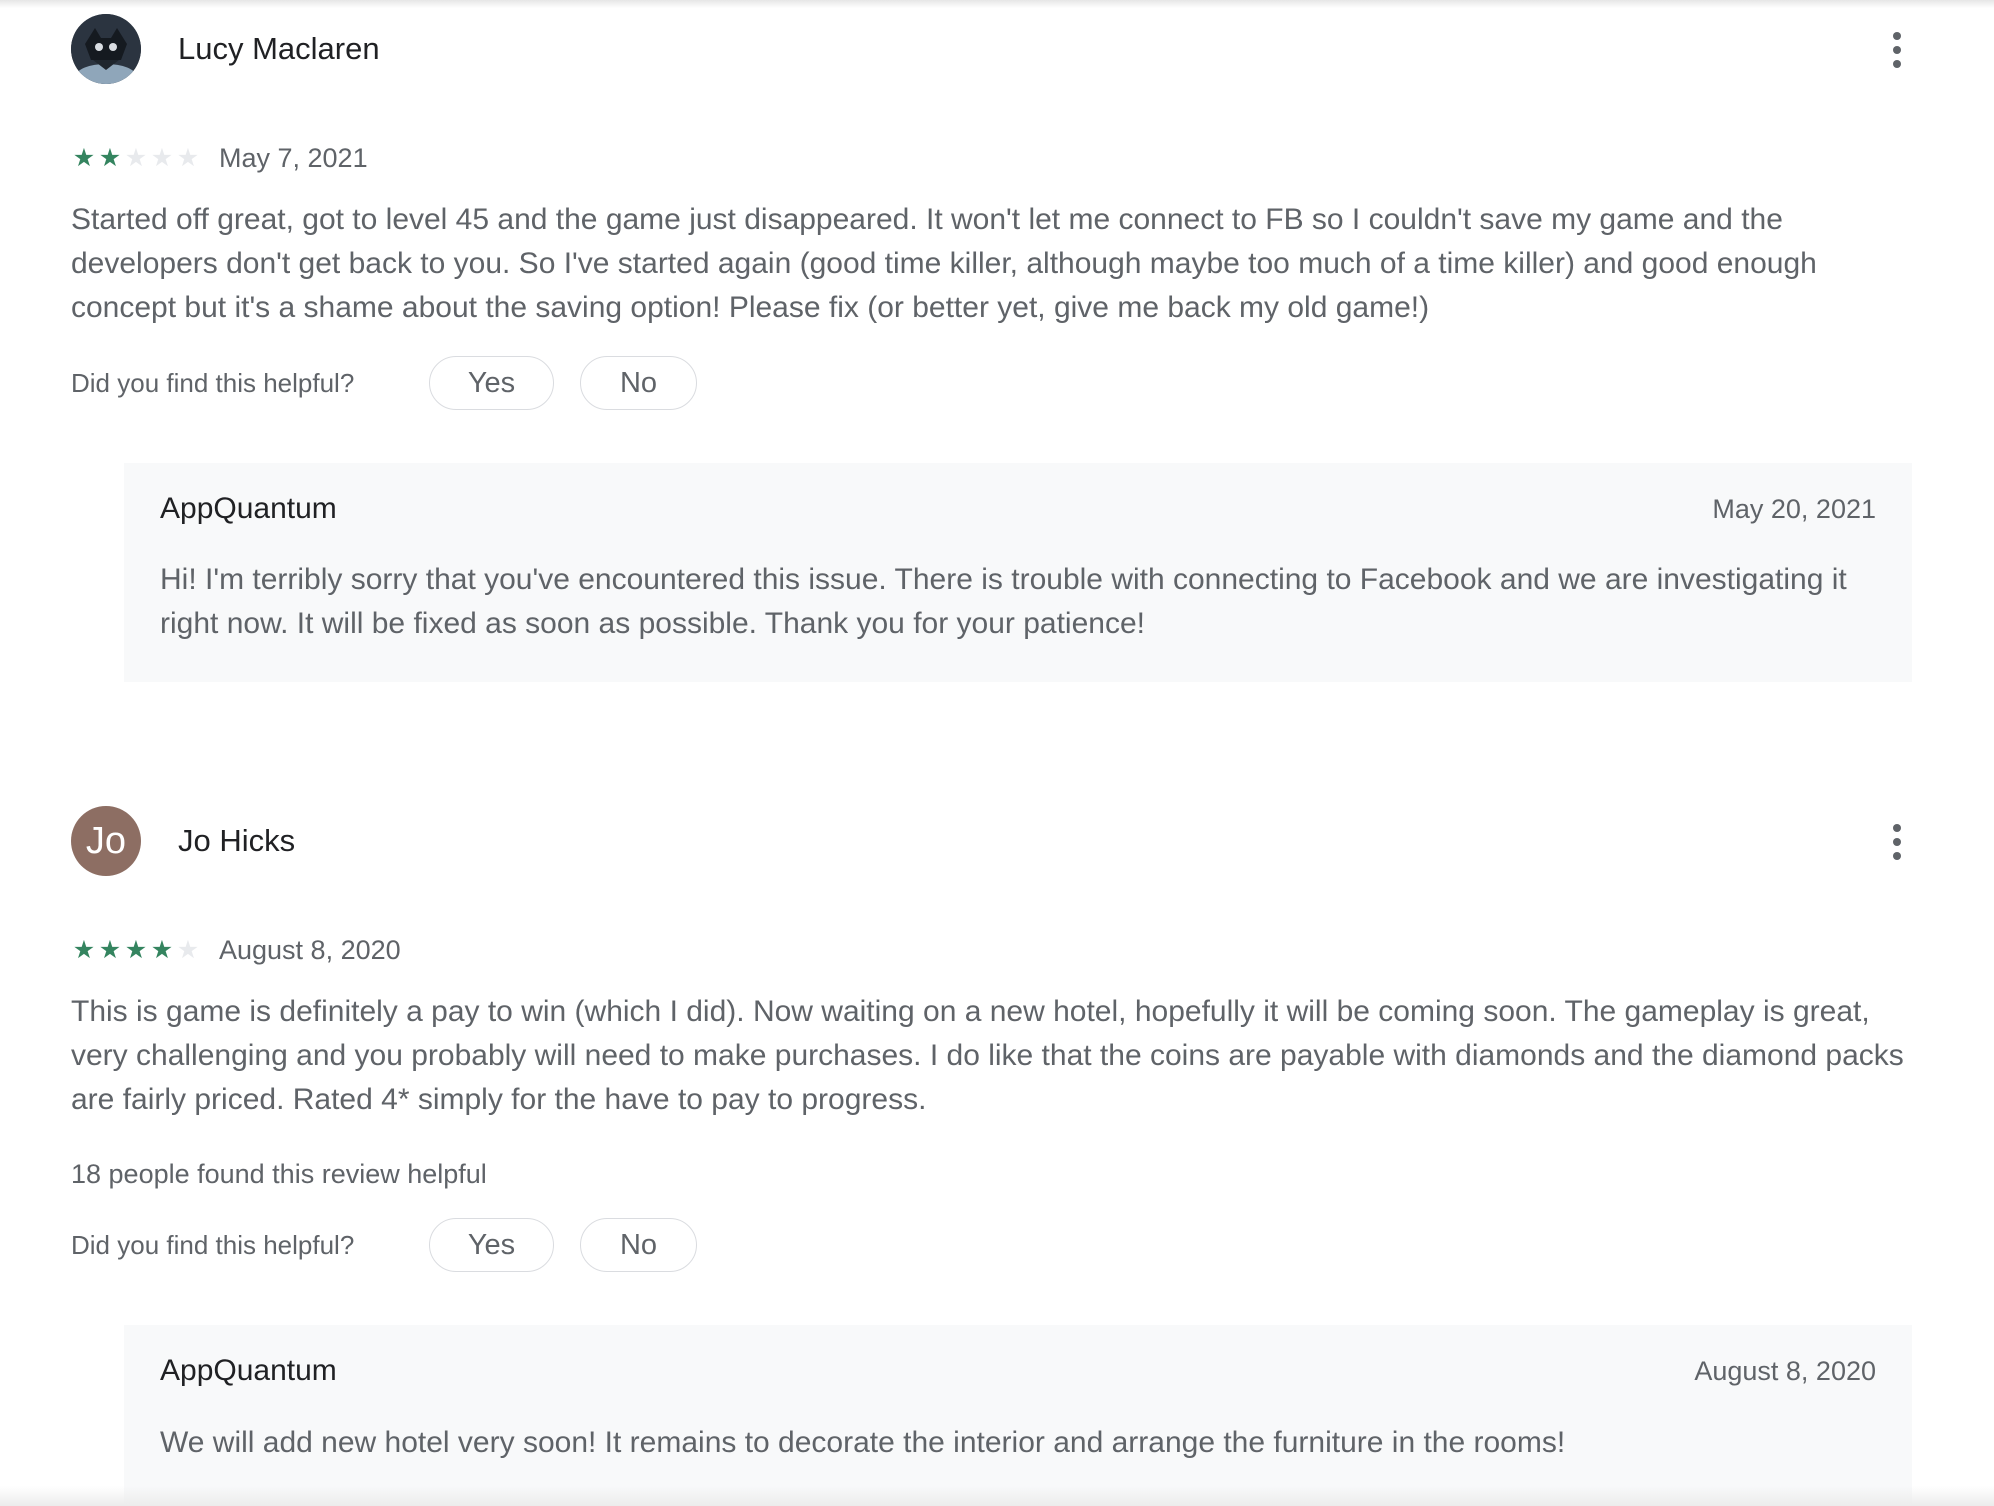 This screenshot has width=1994, height=1506. I want to click on reply-date: August 8, 2020, so click(1785, 1371).